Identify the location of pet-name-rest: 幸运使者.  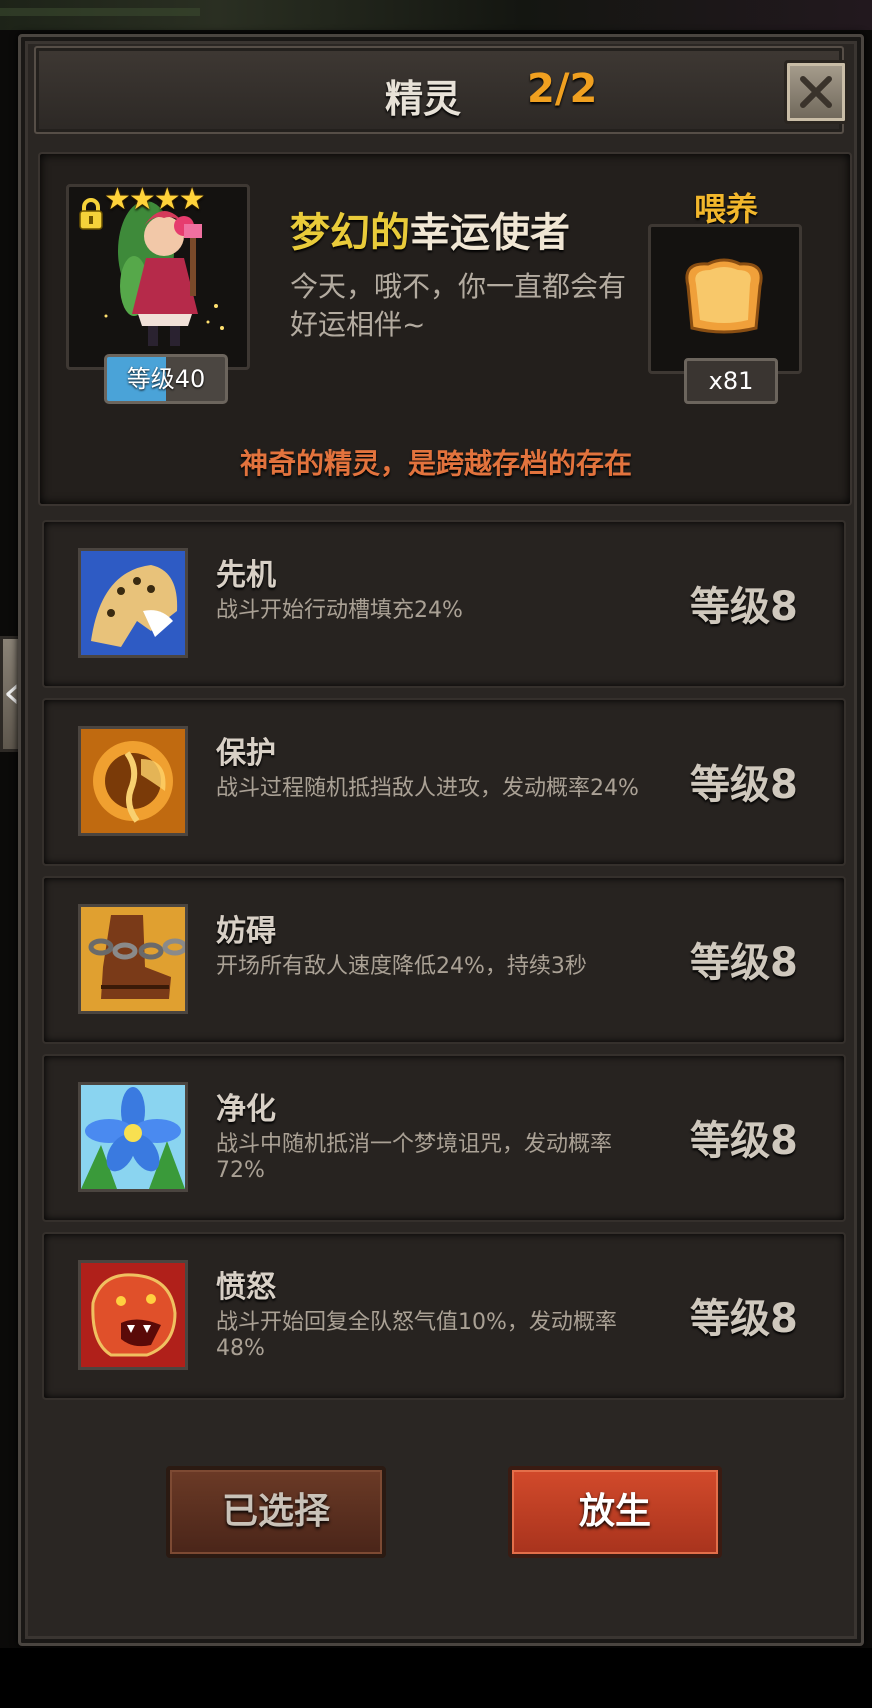
(490, 233).